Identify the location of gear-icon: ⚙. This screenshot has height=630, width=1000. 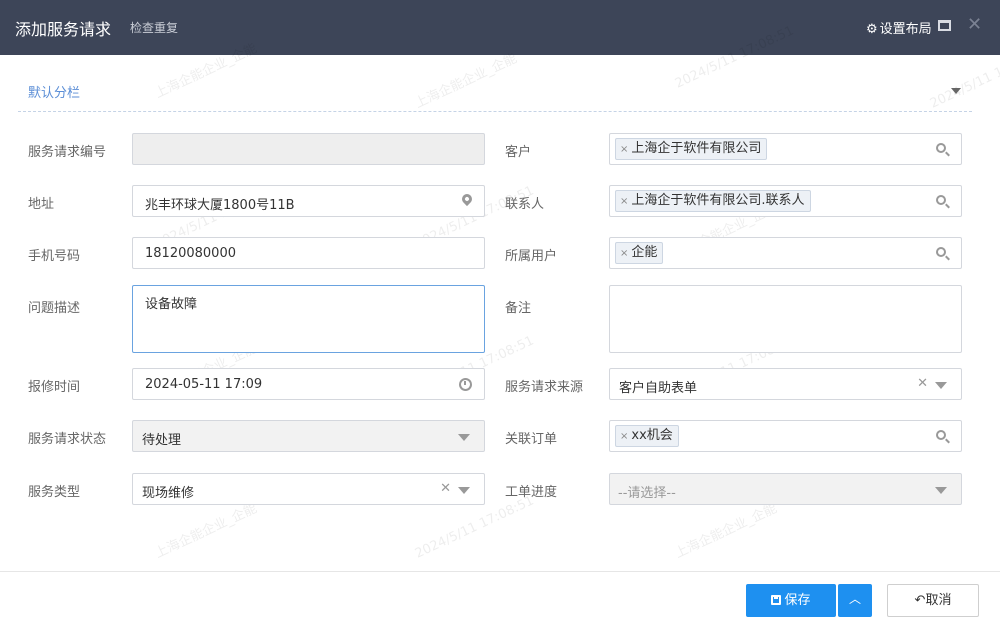
(872, 29).